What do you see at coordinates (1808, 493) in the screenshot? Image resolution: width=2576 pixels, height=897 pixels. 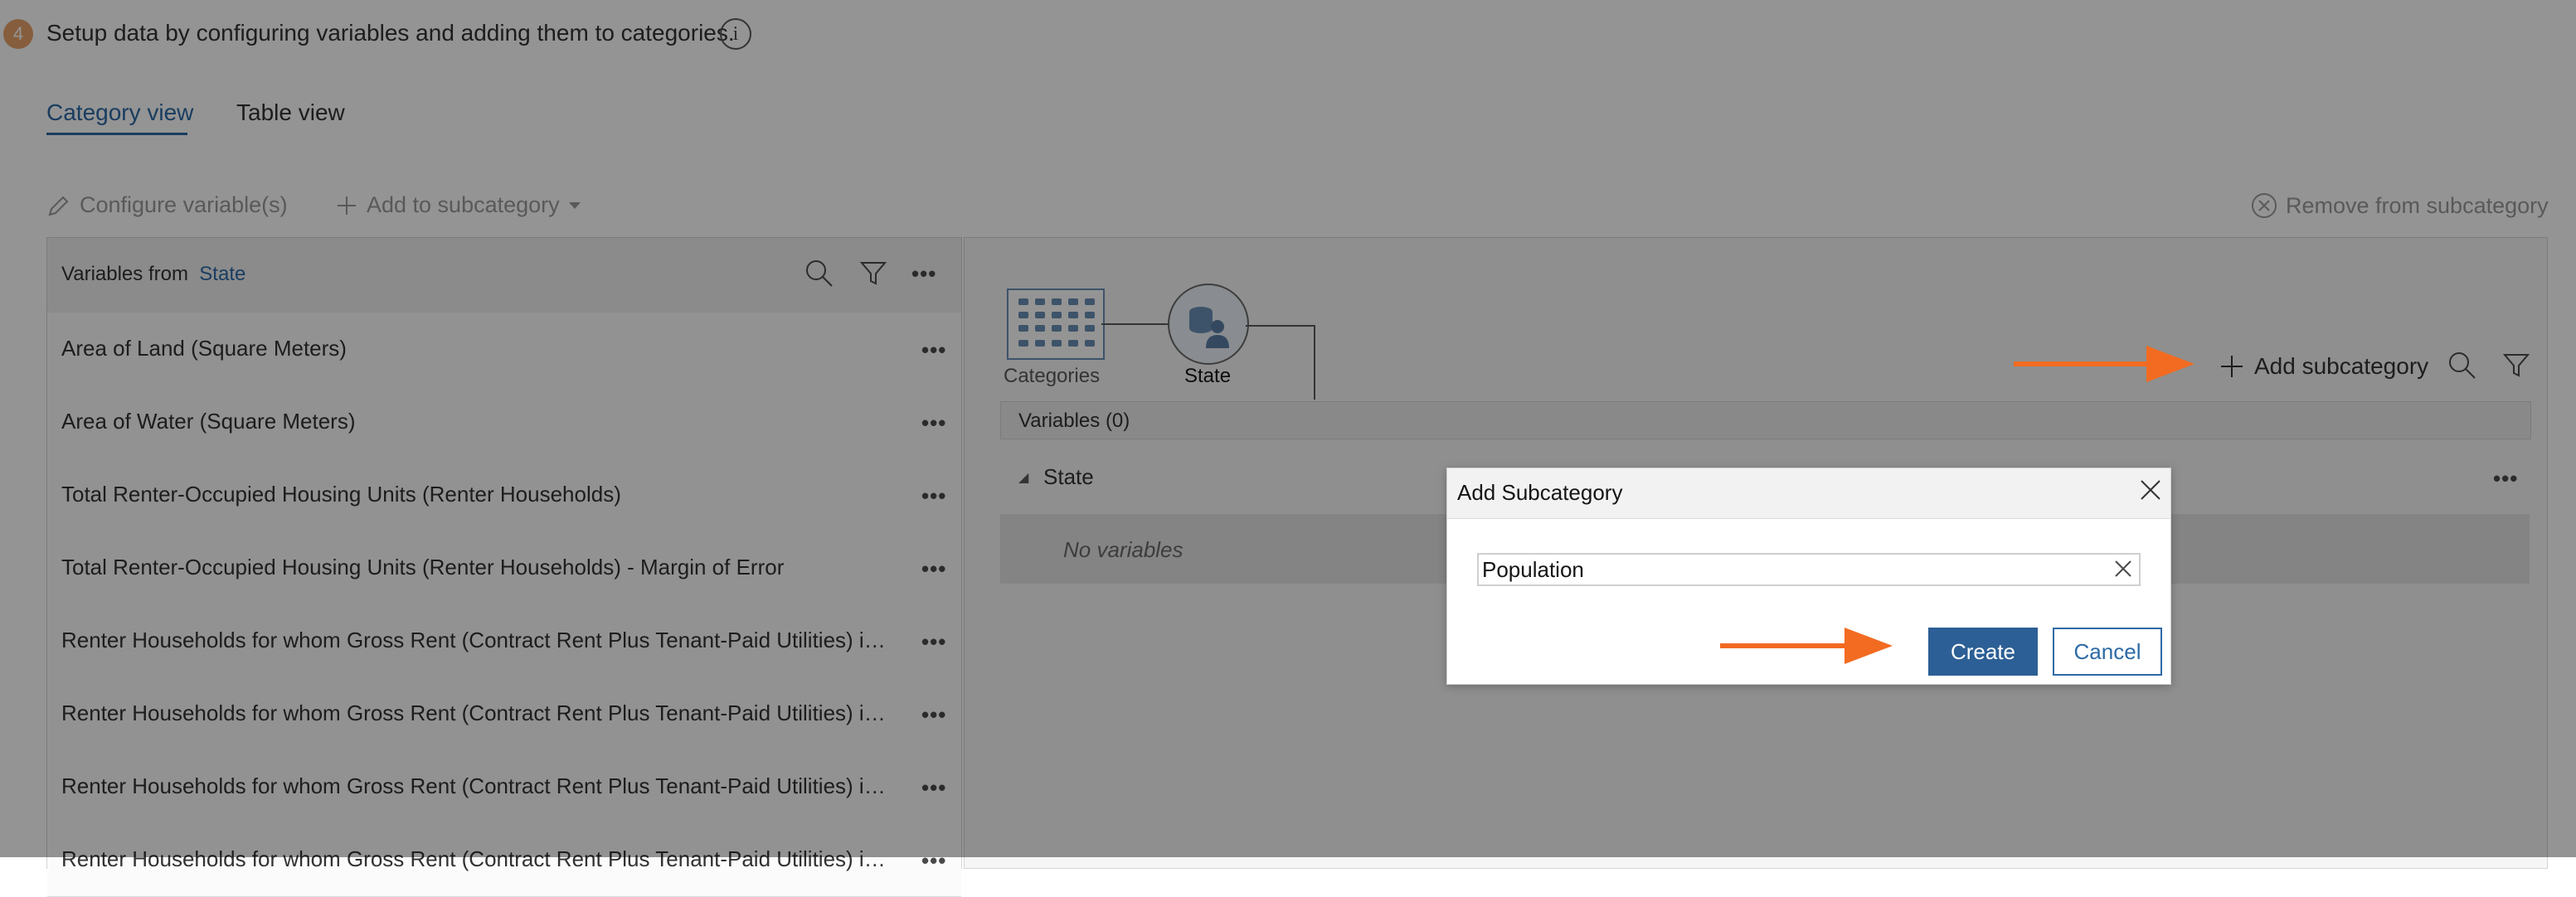 I see `dialog-header: Add Subcategory` at bounding box center [1808, 493].